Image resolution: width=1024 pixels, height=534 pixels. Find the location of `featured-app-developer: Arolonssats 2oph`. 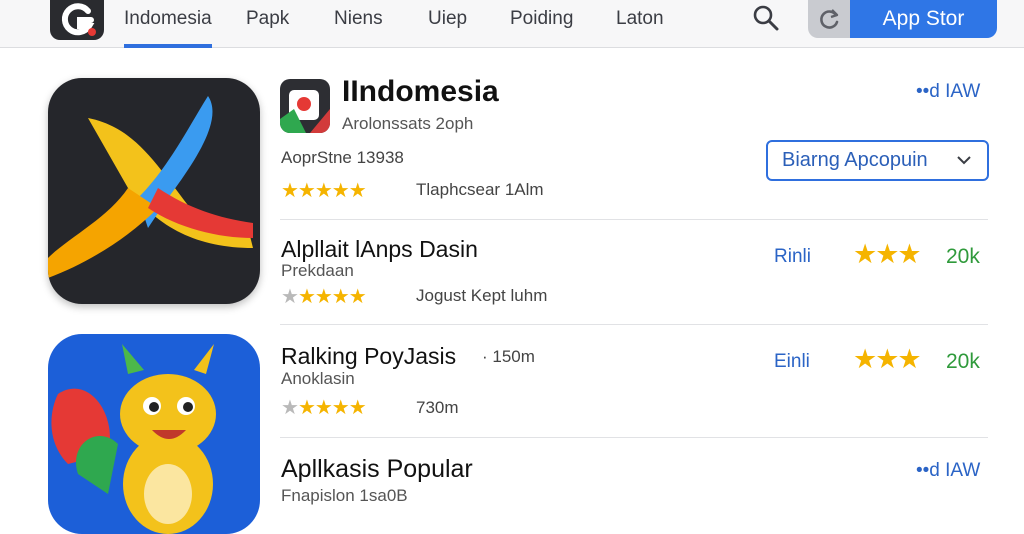

featured-app-developer: Arolonssats 2oph is located at coordinates (408, 123).